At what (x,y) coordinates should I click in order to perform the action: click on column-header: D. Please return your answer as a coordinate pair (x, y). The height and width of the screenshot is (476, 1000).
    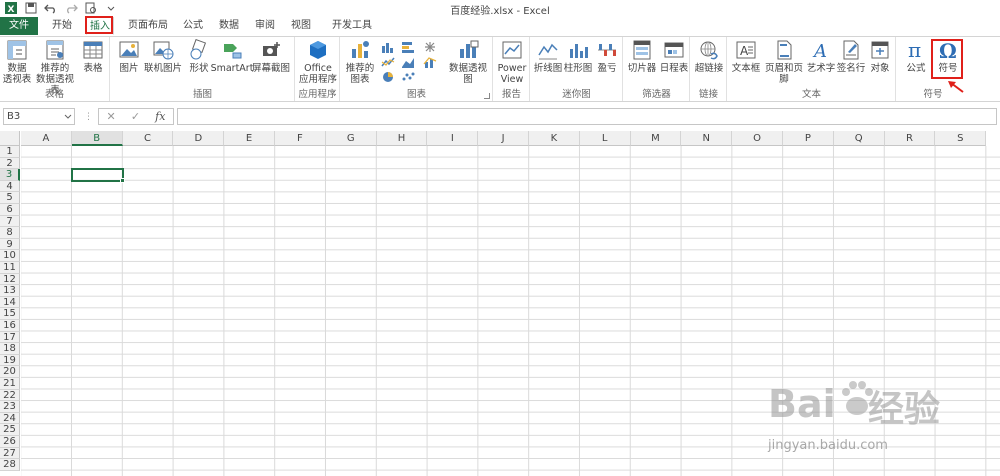
    Looking at the image, I should click on (199, 138).